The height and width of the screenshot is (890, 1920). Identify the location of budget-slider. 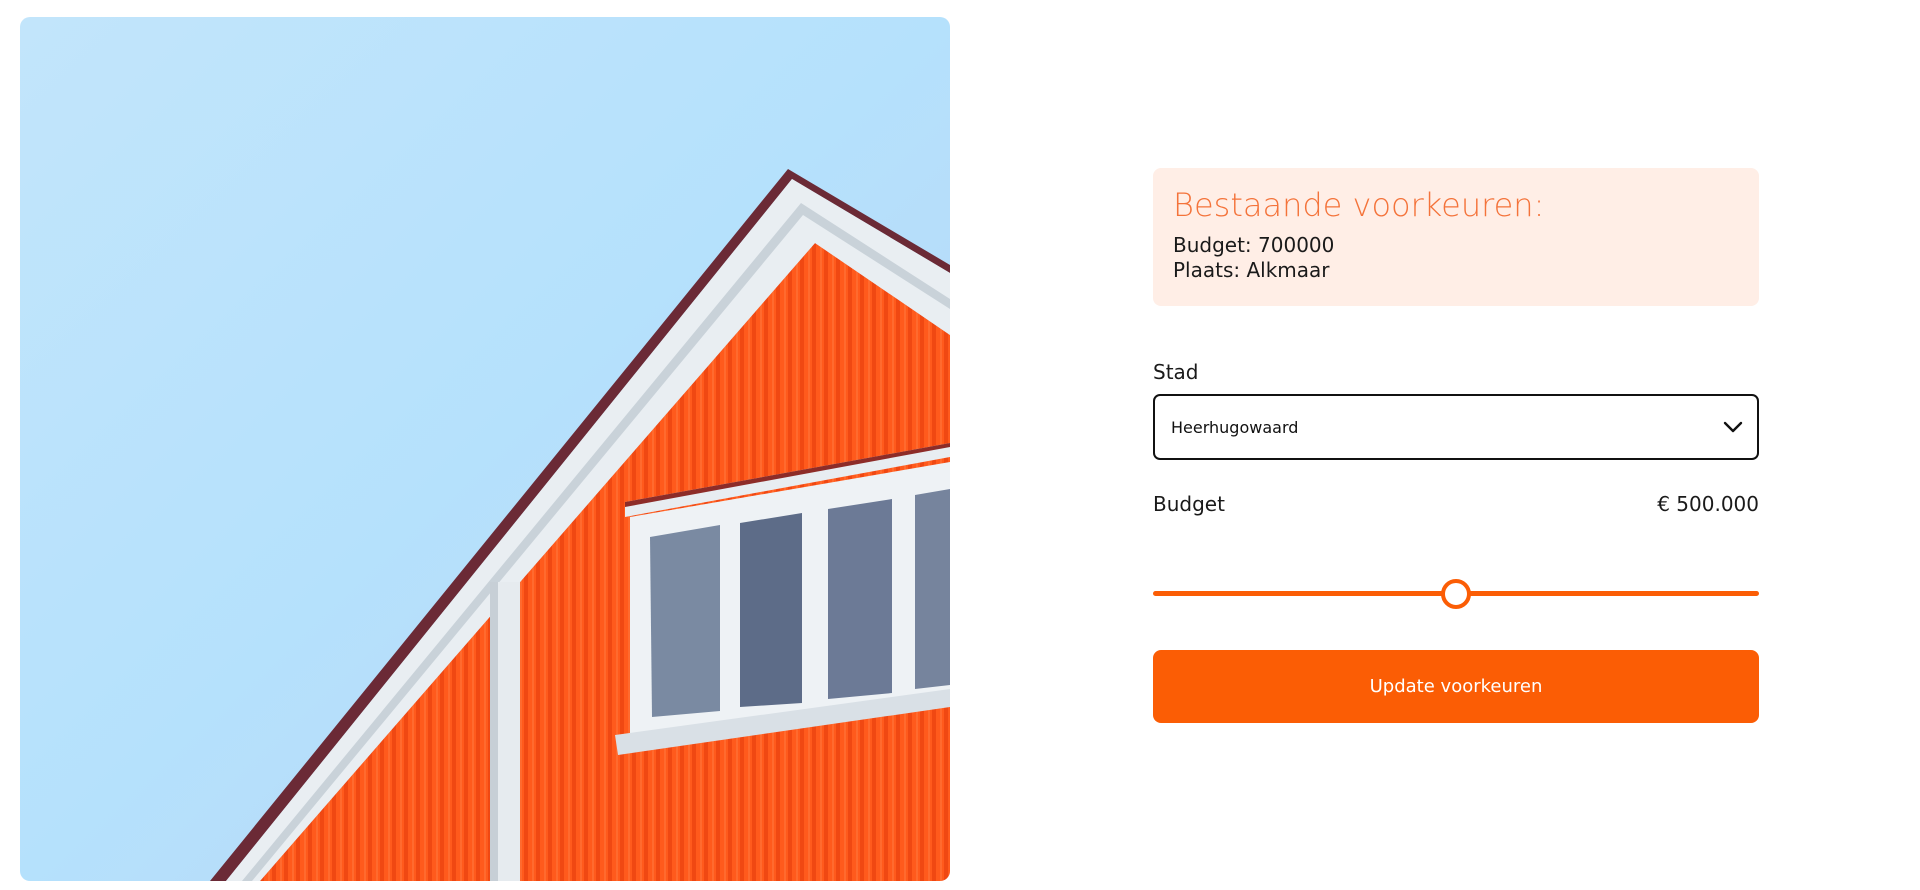
(1456, 593).